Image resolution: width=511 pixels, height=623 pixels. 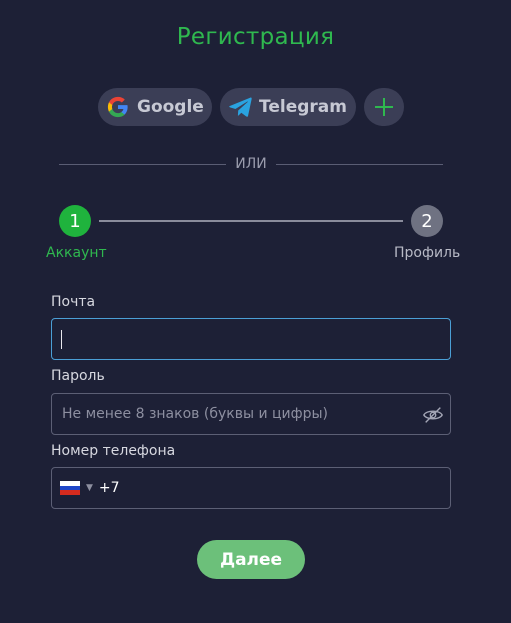 What do you see at coordinates (70, 488) in the screenshot?
I see `russia-flag-icon` at bounding box center [70, 488].